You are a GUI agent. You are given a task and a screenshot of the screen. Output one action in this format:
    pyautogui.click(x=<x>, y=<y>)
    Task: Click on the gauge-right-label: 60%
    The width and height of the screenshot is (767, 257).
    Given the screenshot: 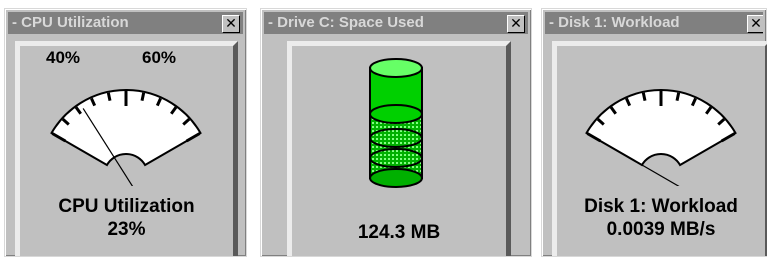 What is the action you would take?
    pyautogui.click(x=159, y=57)
    